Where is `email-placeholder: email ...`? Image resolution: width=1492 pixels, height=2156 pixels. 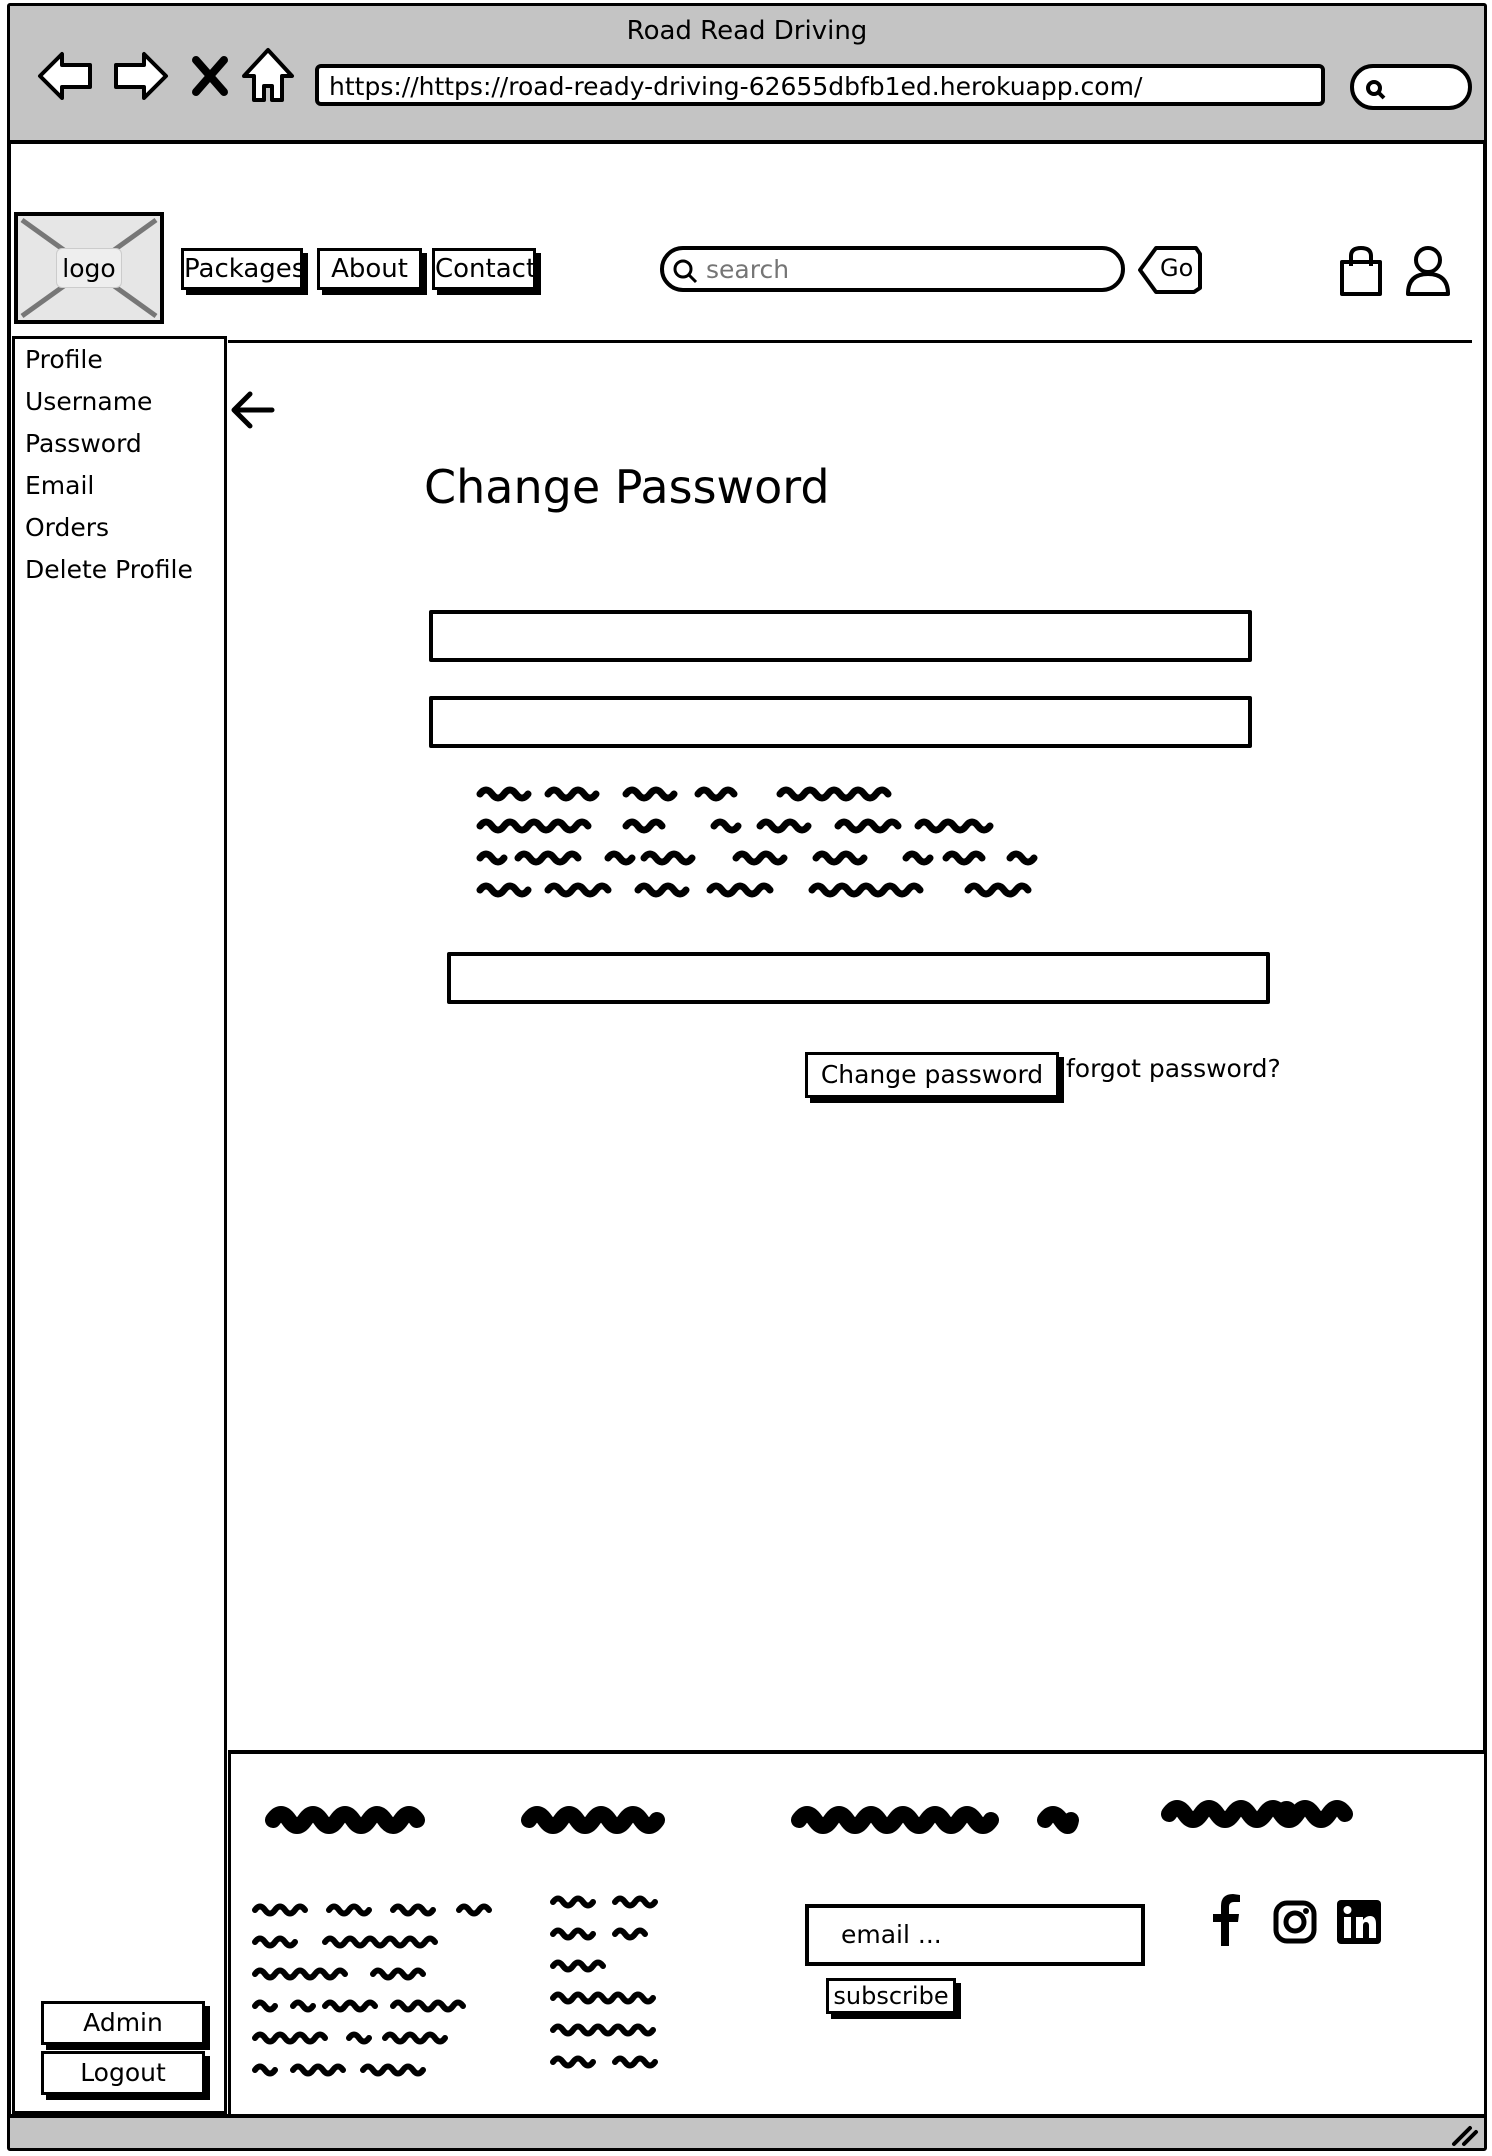
email-placeholder: email ... is located at coordinates (891, 1934).